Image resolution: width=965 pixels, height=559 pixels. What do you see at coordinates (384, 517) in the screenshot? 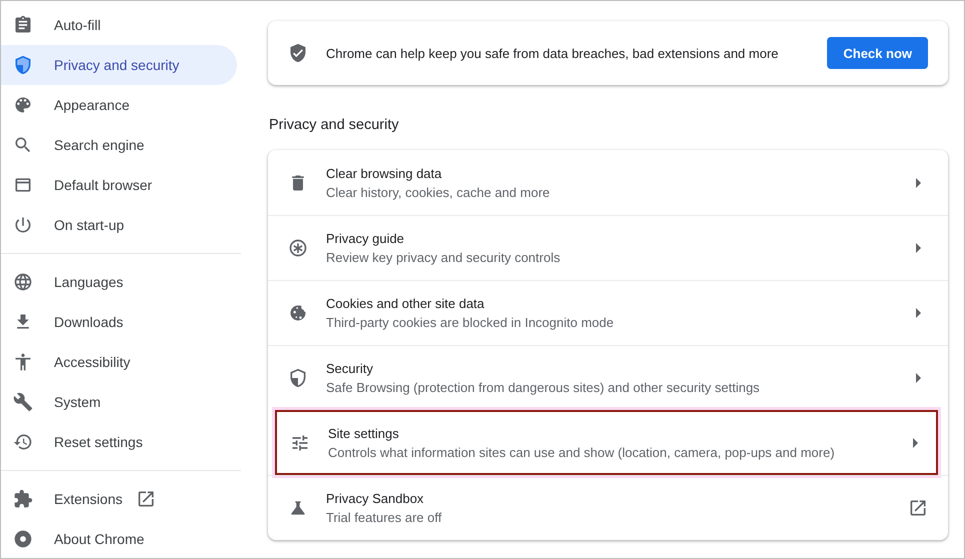
I see `row-description: Trial features are off` at bounding box center [384, 517].